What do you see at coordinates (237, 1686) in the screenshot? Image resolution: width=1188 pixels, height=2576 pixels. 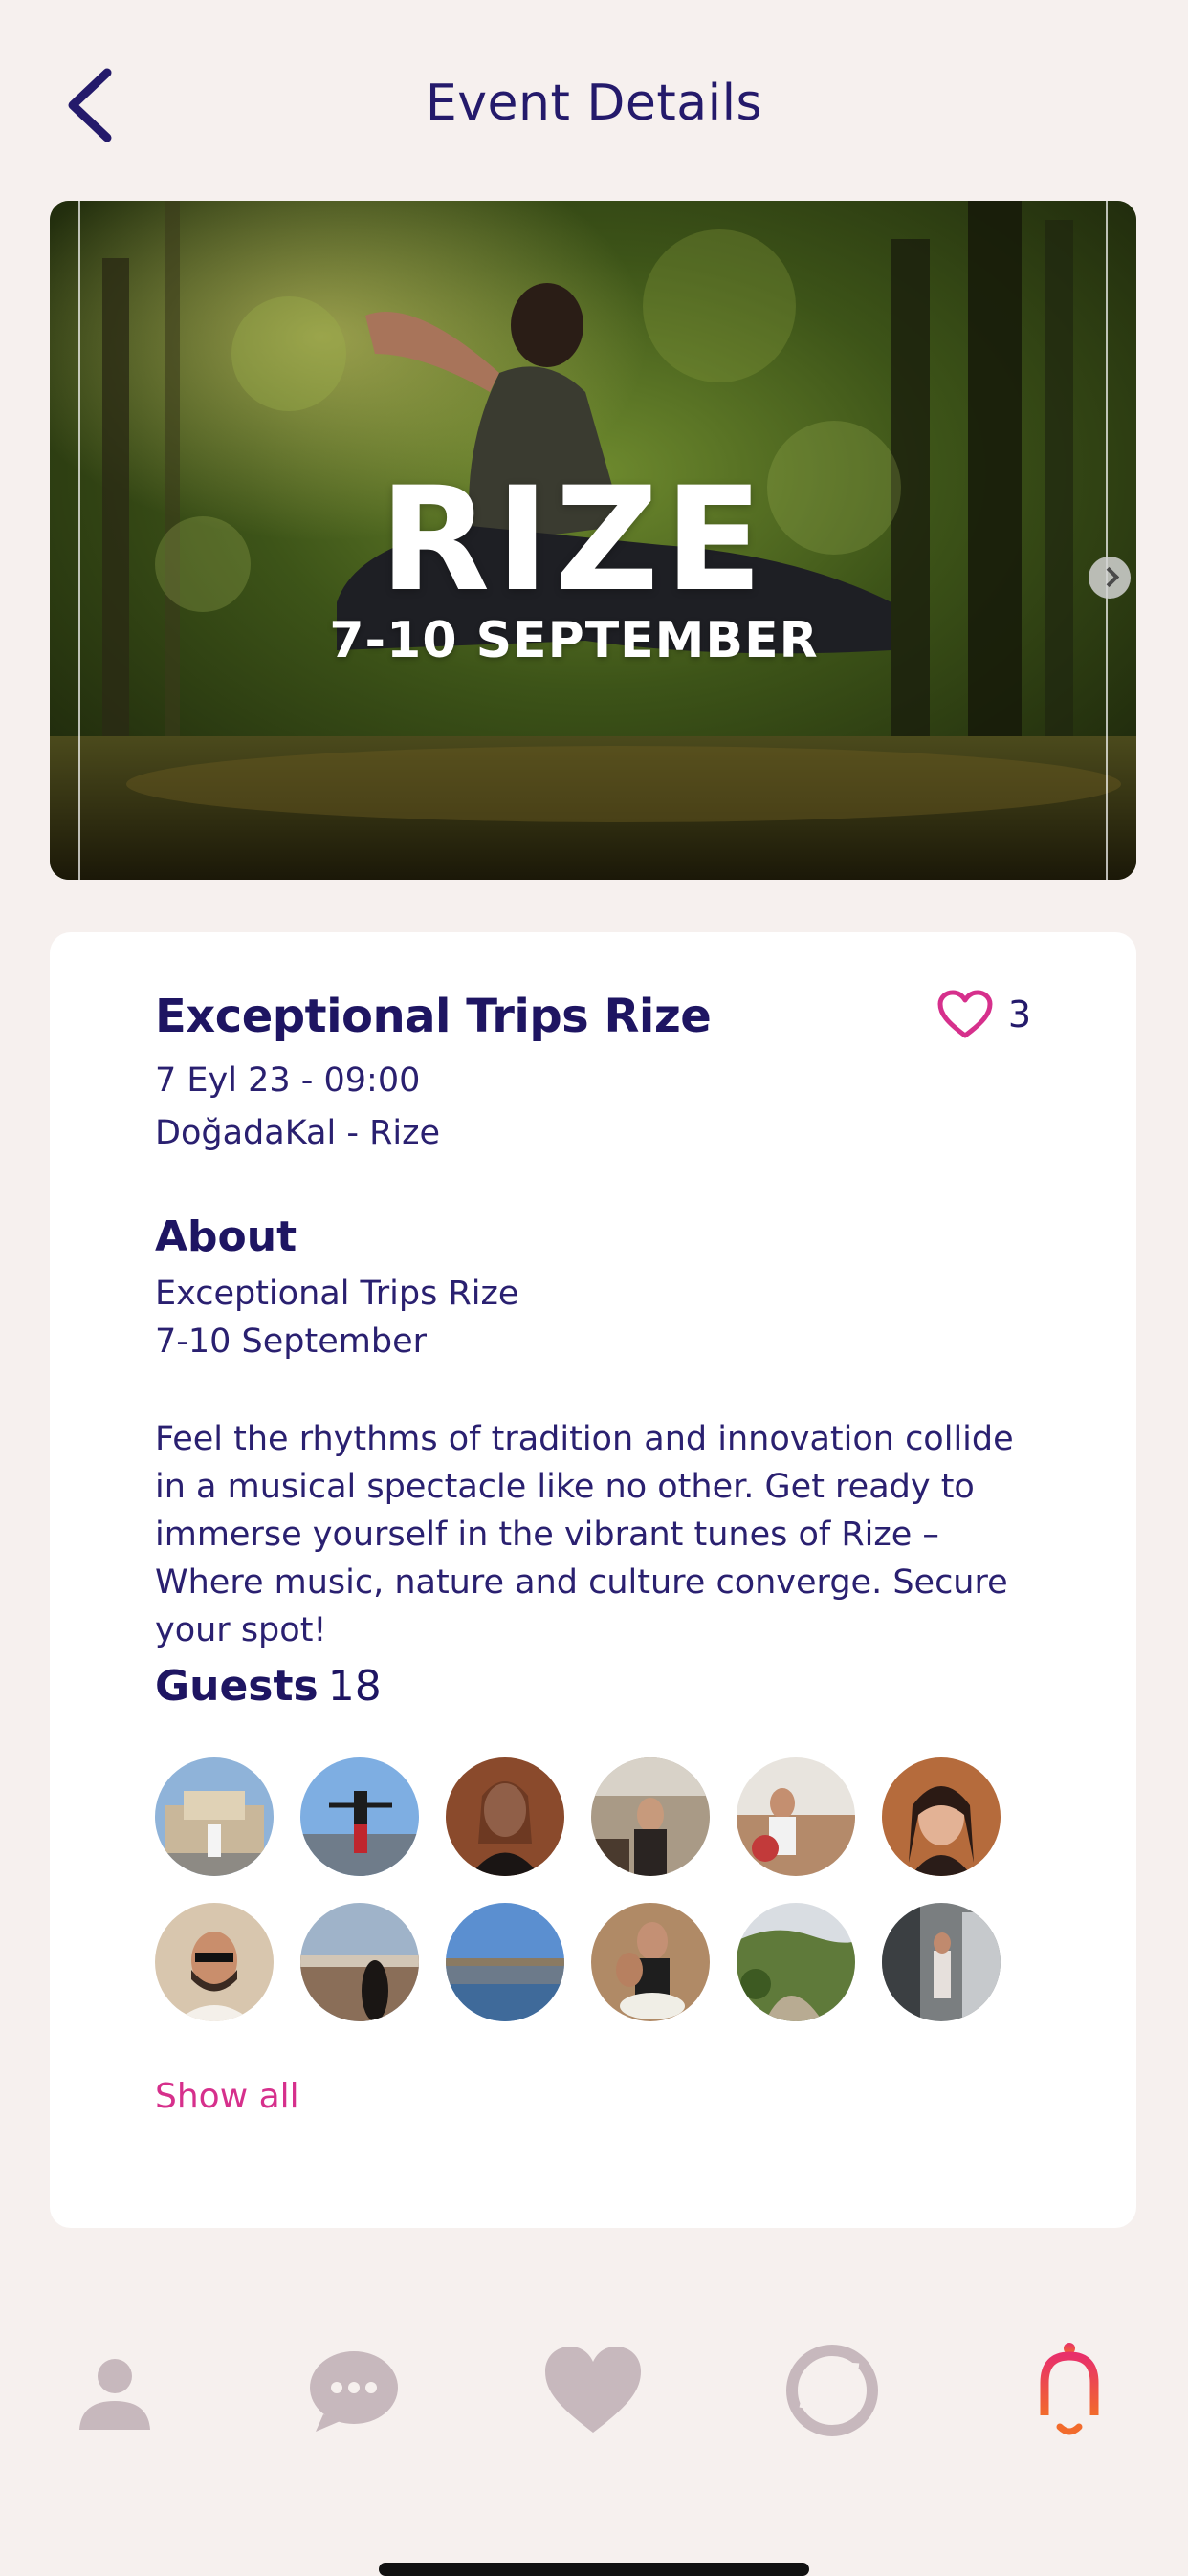 I see `guests-label: Guests` at bounding box center [237, 1686].